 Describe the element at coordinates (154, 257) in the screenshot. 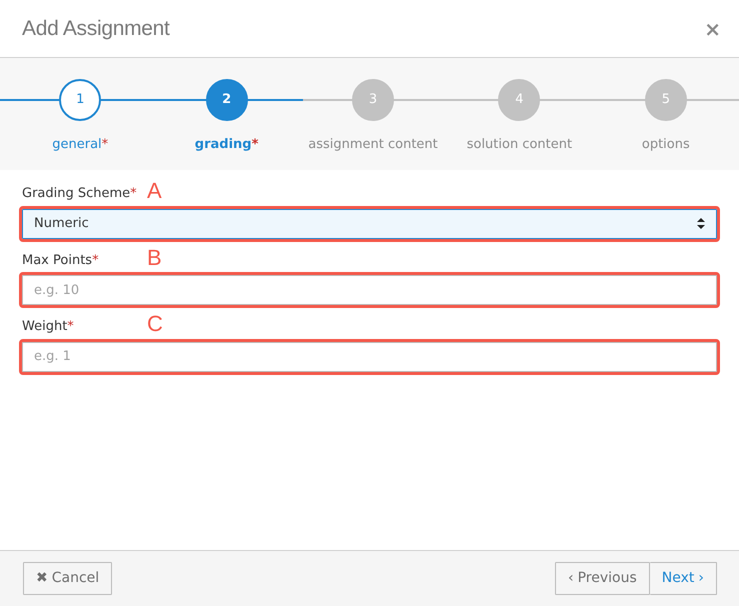

I see `annotation-letter: B` at that location.